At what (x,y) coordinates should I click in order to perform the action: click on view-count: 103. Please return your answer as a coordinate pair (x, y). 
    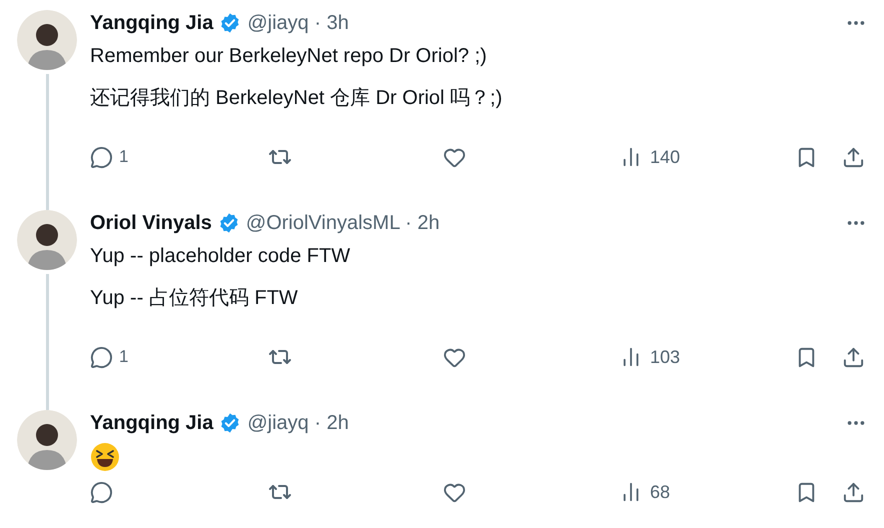
    Looking at the image, I should click on (665, 357).